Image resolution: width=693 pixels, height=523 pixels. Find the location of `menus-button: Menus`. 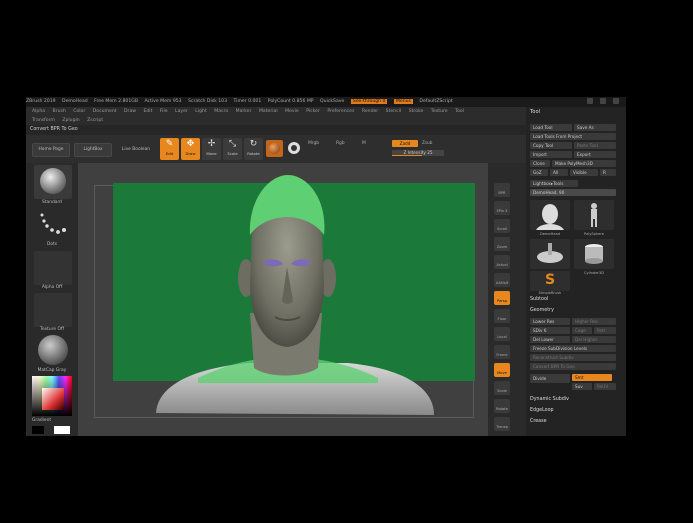

menus-button: Menus is located at coordinates (403, 101).